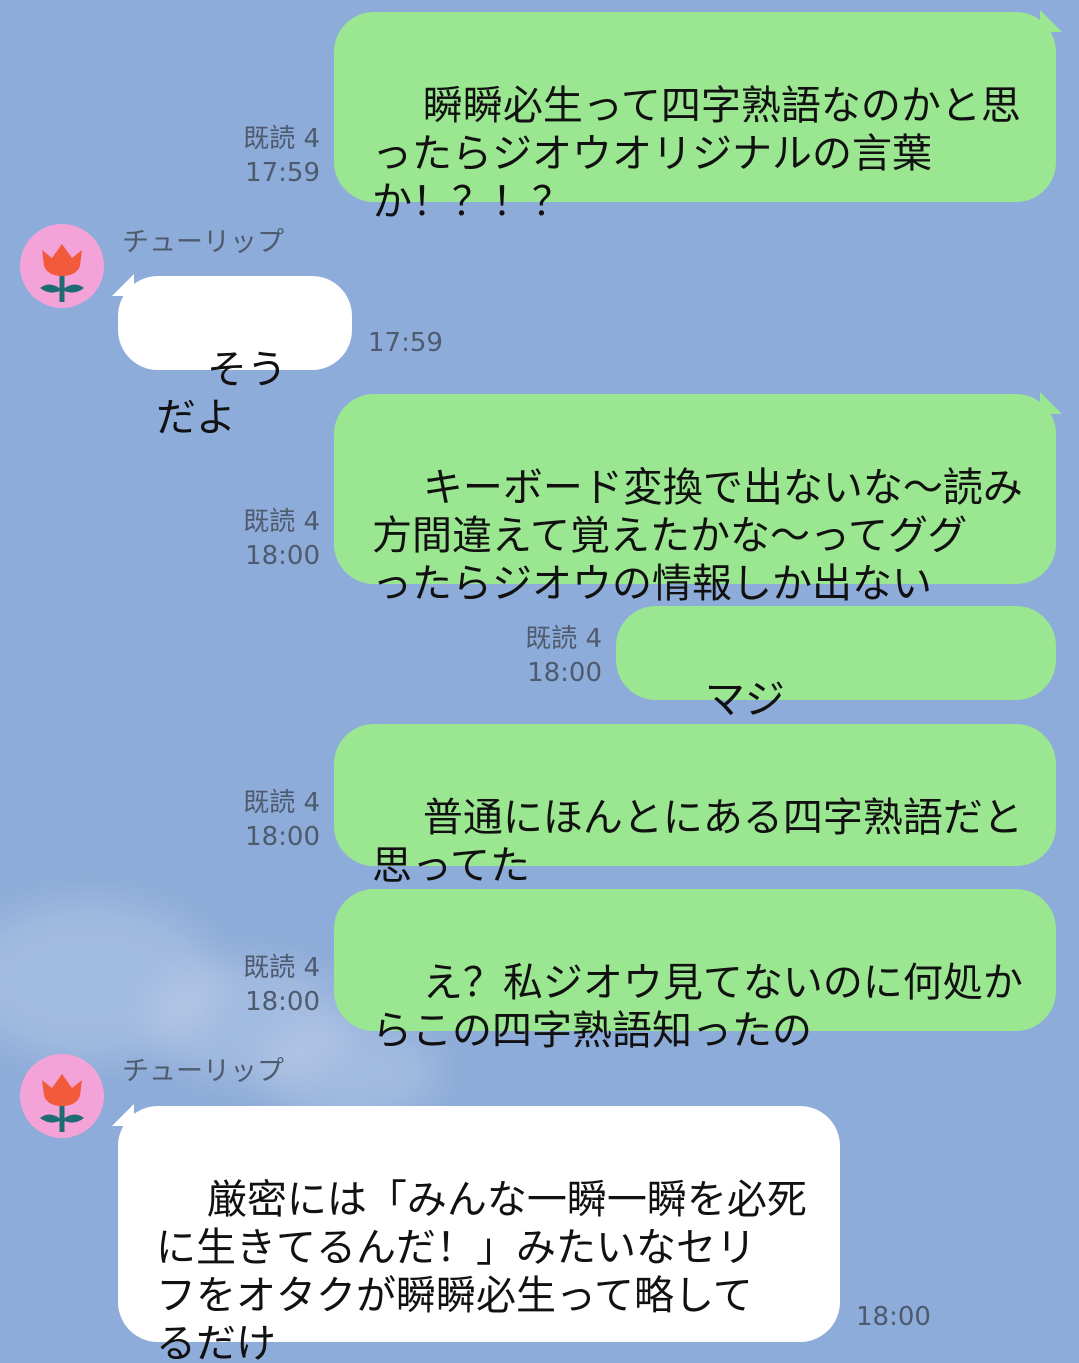 The image size is (1079, 1363). I want to click on incoming-message-bubble: そうだよ, so click(235, 358).